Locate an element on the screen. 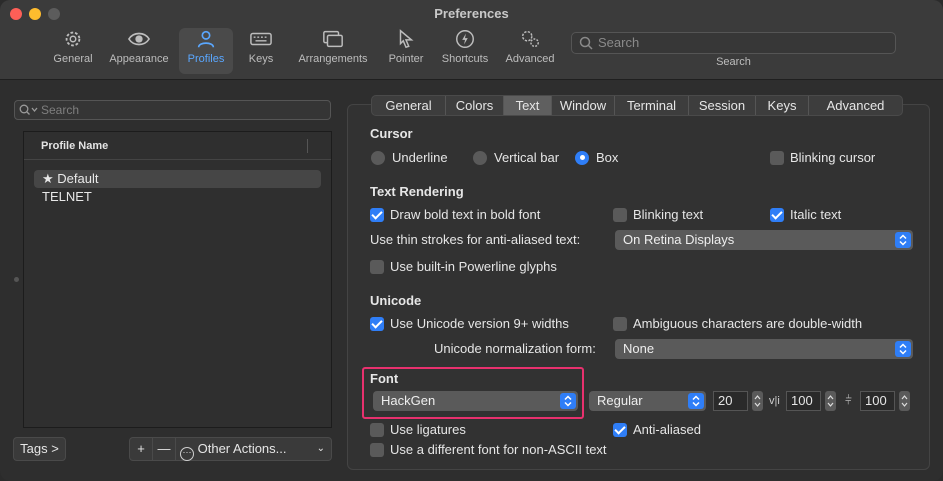 Image resolution: width=943 pixels, height=481 pixels. font-family-value: HackGen is located at coordinates (408, 400).